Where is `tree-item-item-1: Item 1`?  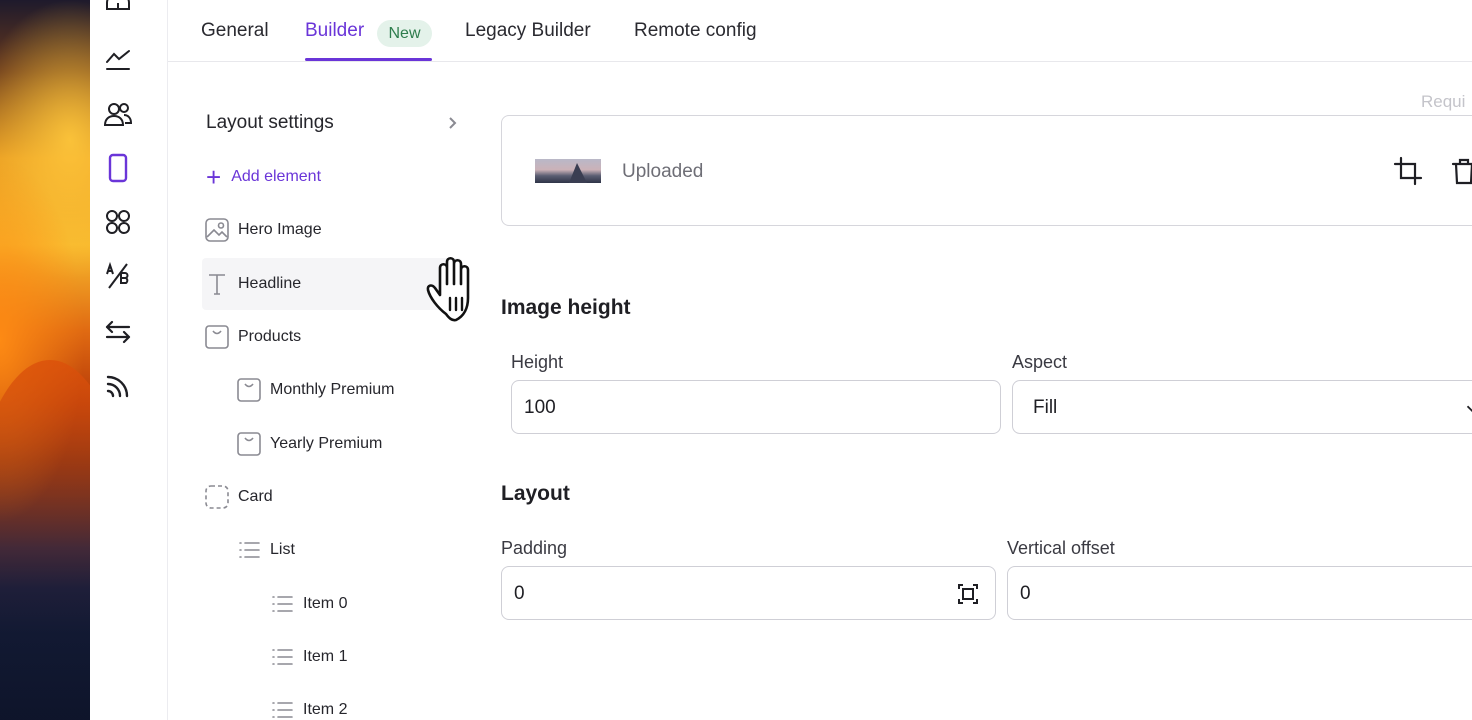
tree-item-item-1: Item 1 is located at coordinates (308, 657).